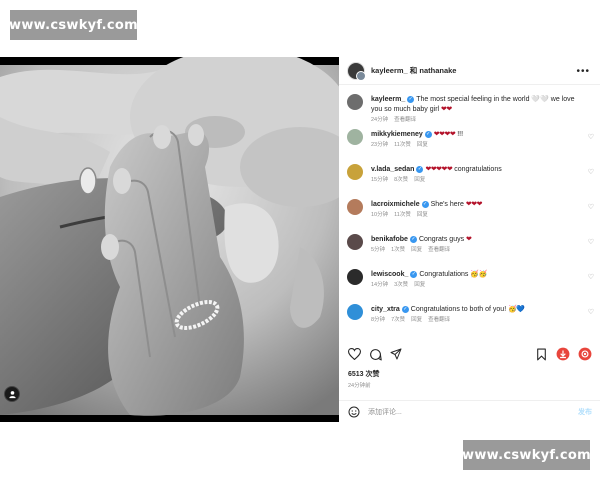 The image size is (600, 480). What do you see at coordinates (392, 169) in the screenshot?
I see `comment-username: v.lada_sedan` at bounding box center [392, 169].